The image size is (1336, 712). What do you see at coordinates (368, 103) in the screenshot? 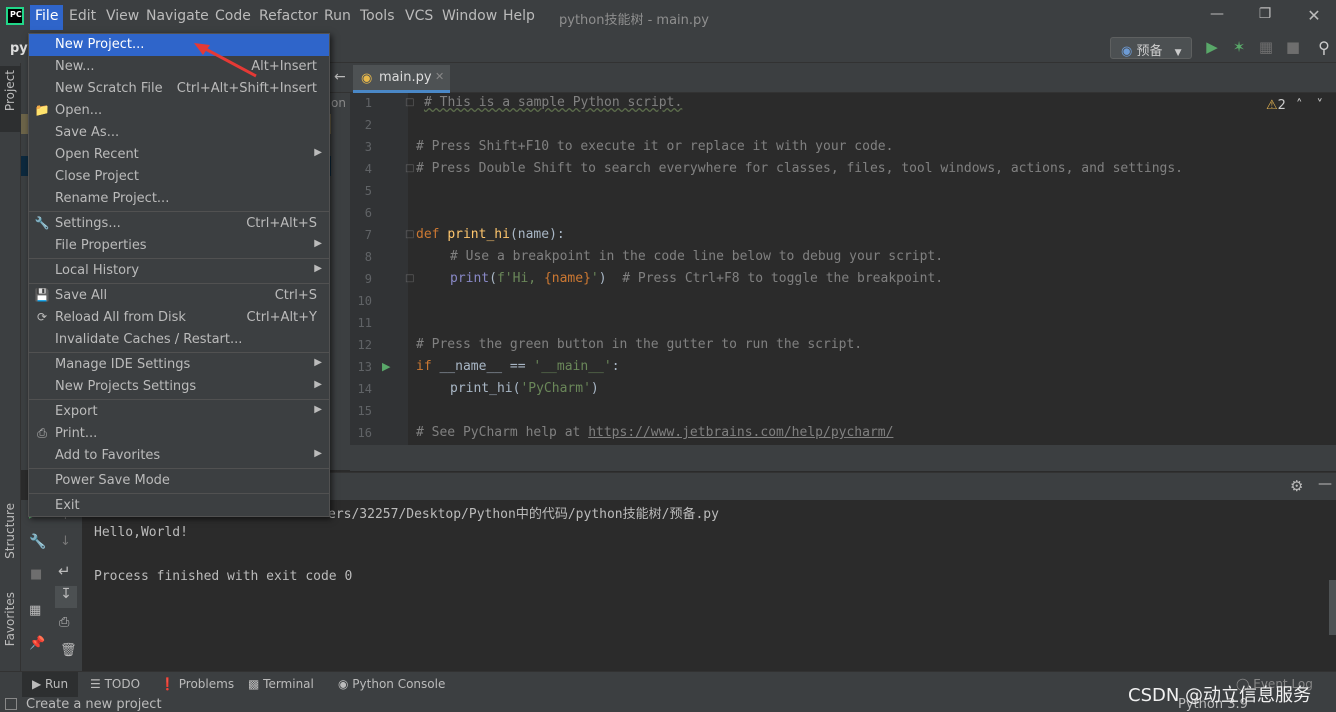
I see `line-number: 1` at bounding box center [368, 103].